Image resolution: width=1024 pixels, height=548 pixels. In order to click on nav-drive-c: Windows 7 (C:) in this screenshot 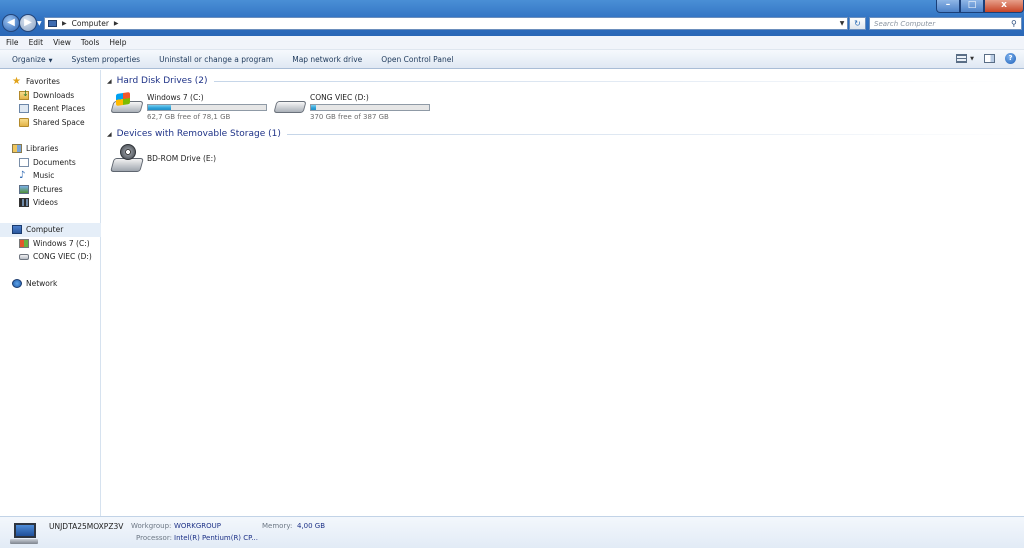, I will do `click(50, 244)`.